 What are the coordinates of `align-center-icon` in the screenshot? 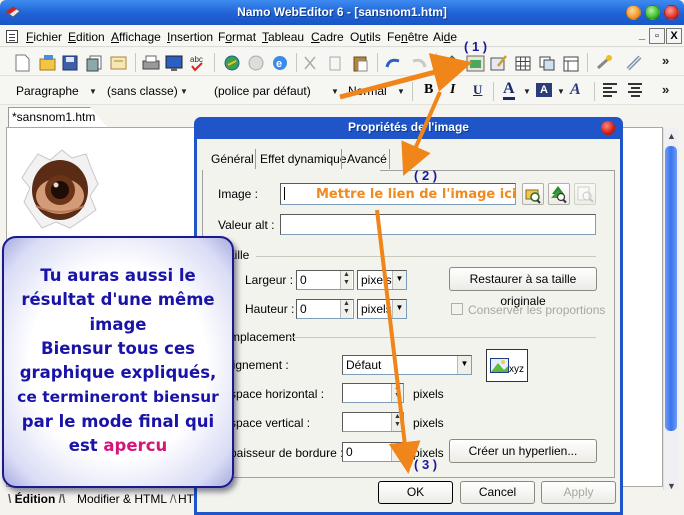 It's located at (635, 90).